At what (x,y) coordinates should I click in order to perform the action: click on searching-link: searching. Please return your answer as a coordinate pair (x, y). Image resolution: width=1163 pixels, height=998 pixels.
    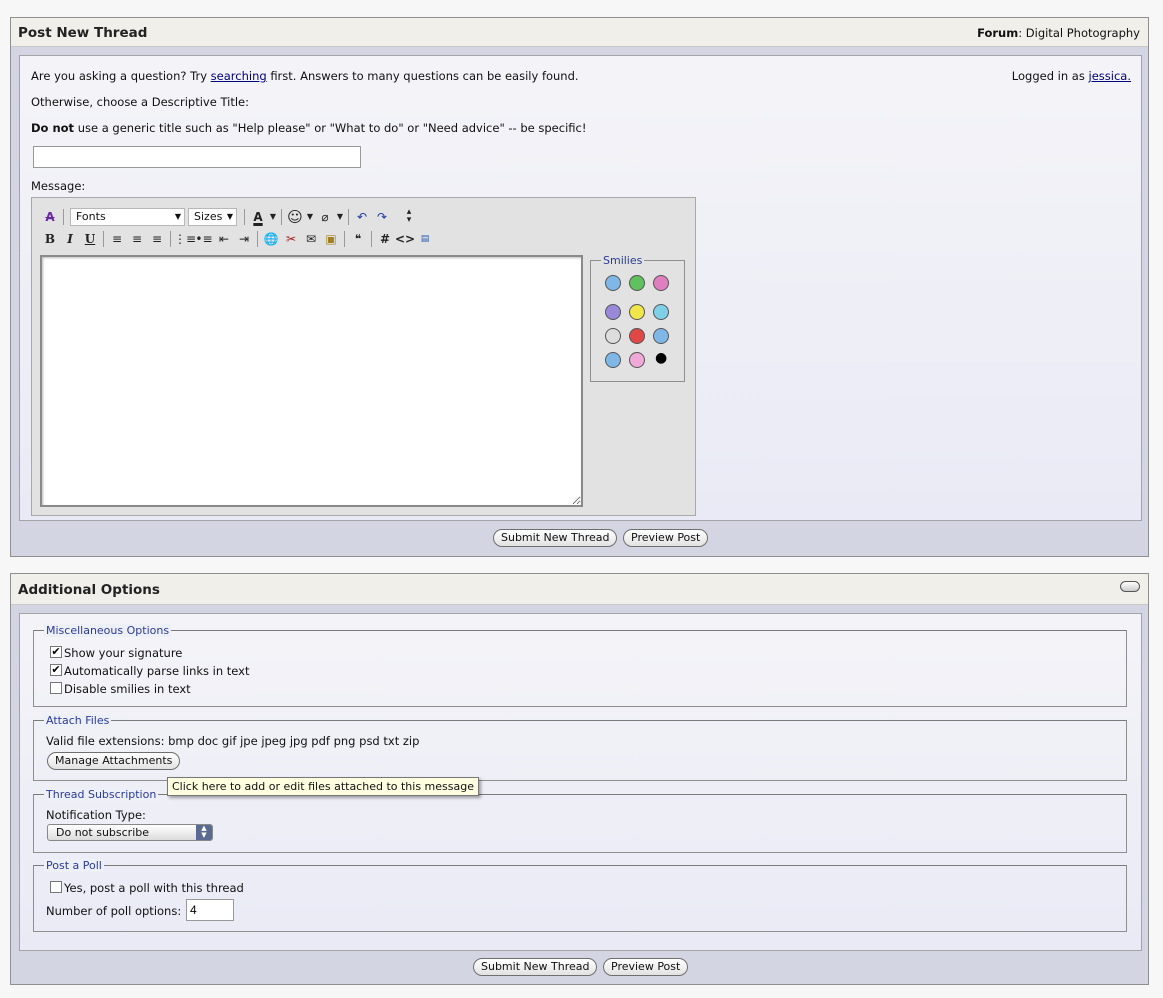
    Looking at the image, I should click on (239, 76).